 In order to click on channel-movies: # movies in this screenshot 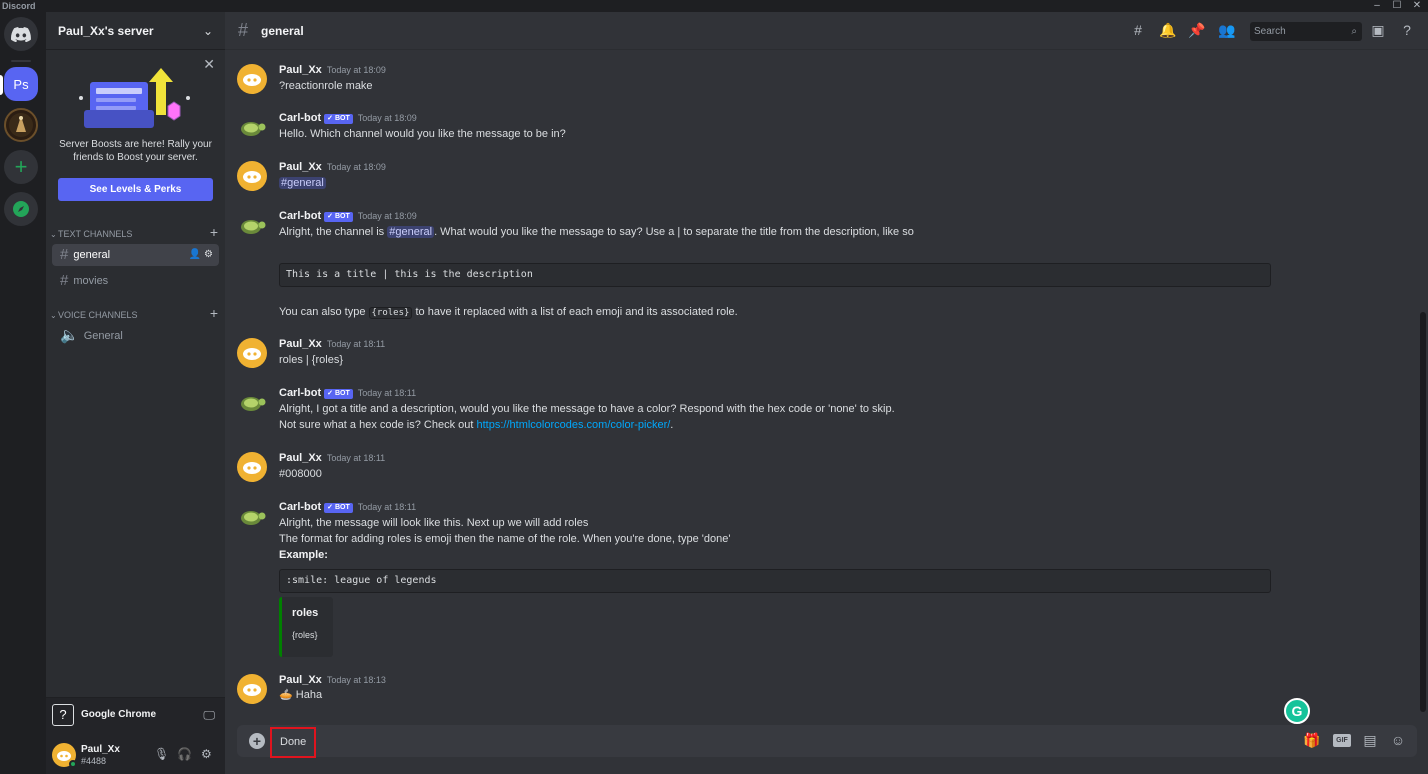, I will do `click(135, 281)`.